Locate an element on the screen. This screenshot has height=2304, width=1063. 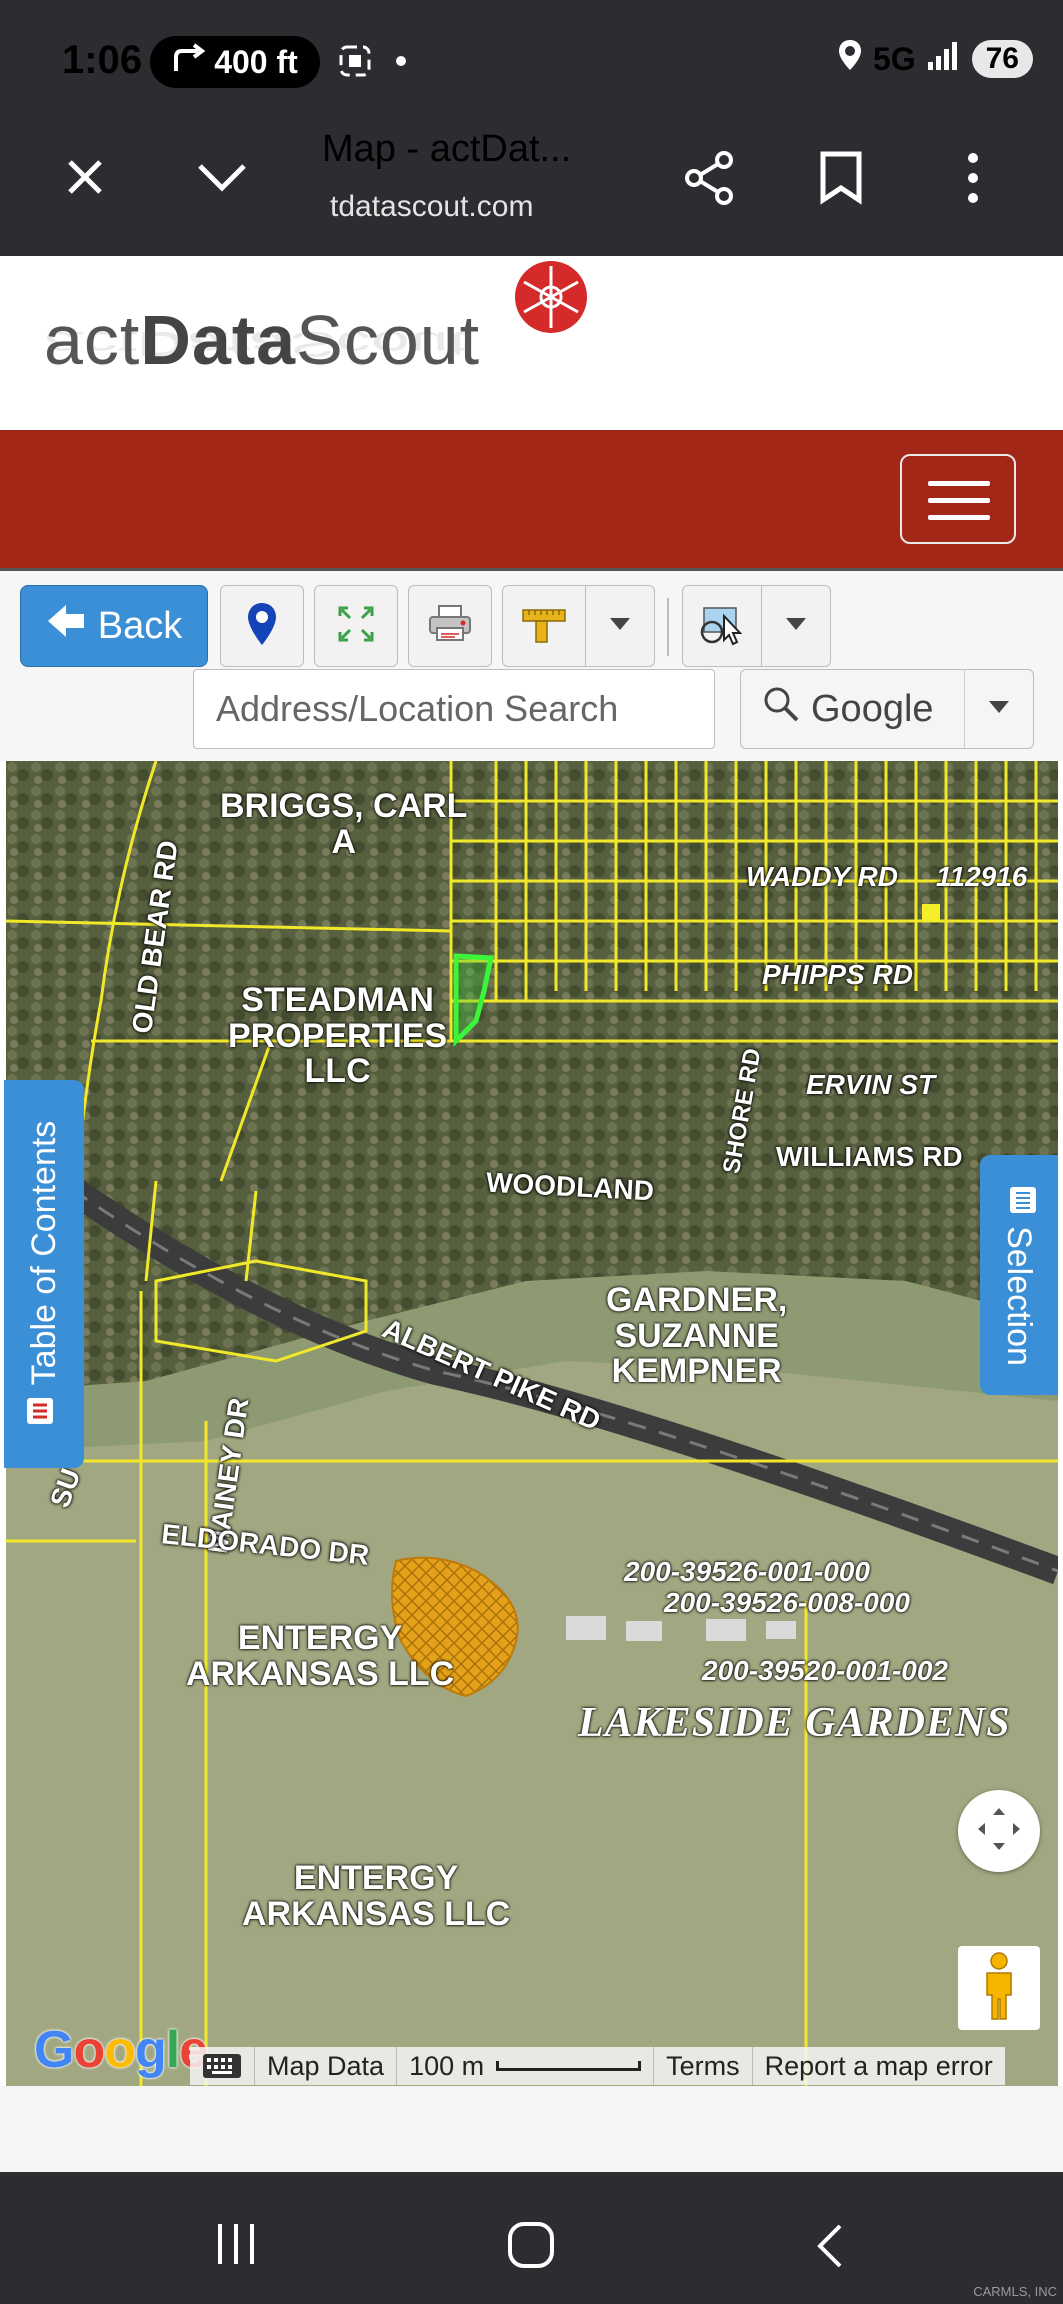
toc-label-wrap: Table of Contents is located at coordinates (44, 1274).